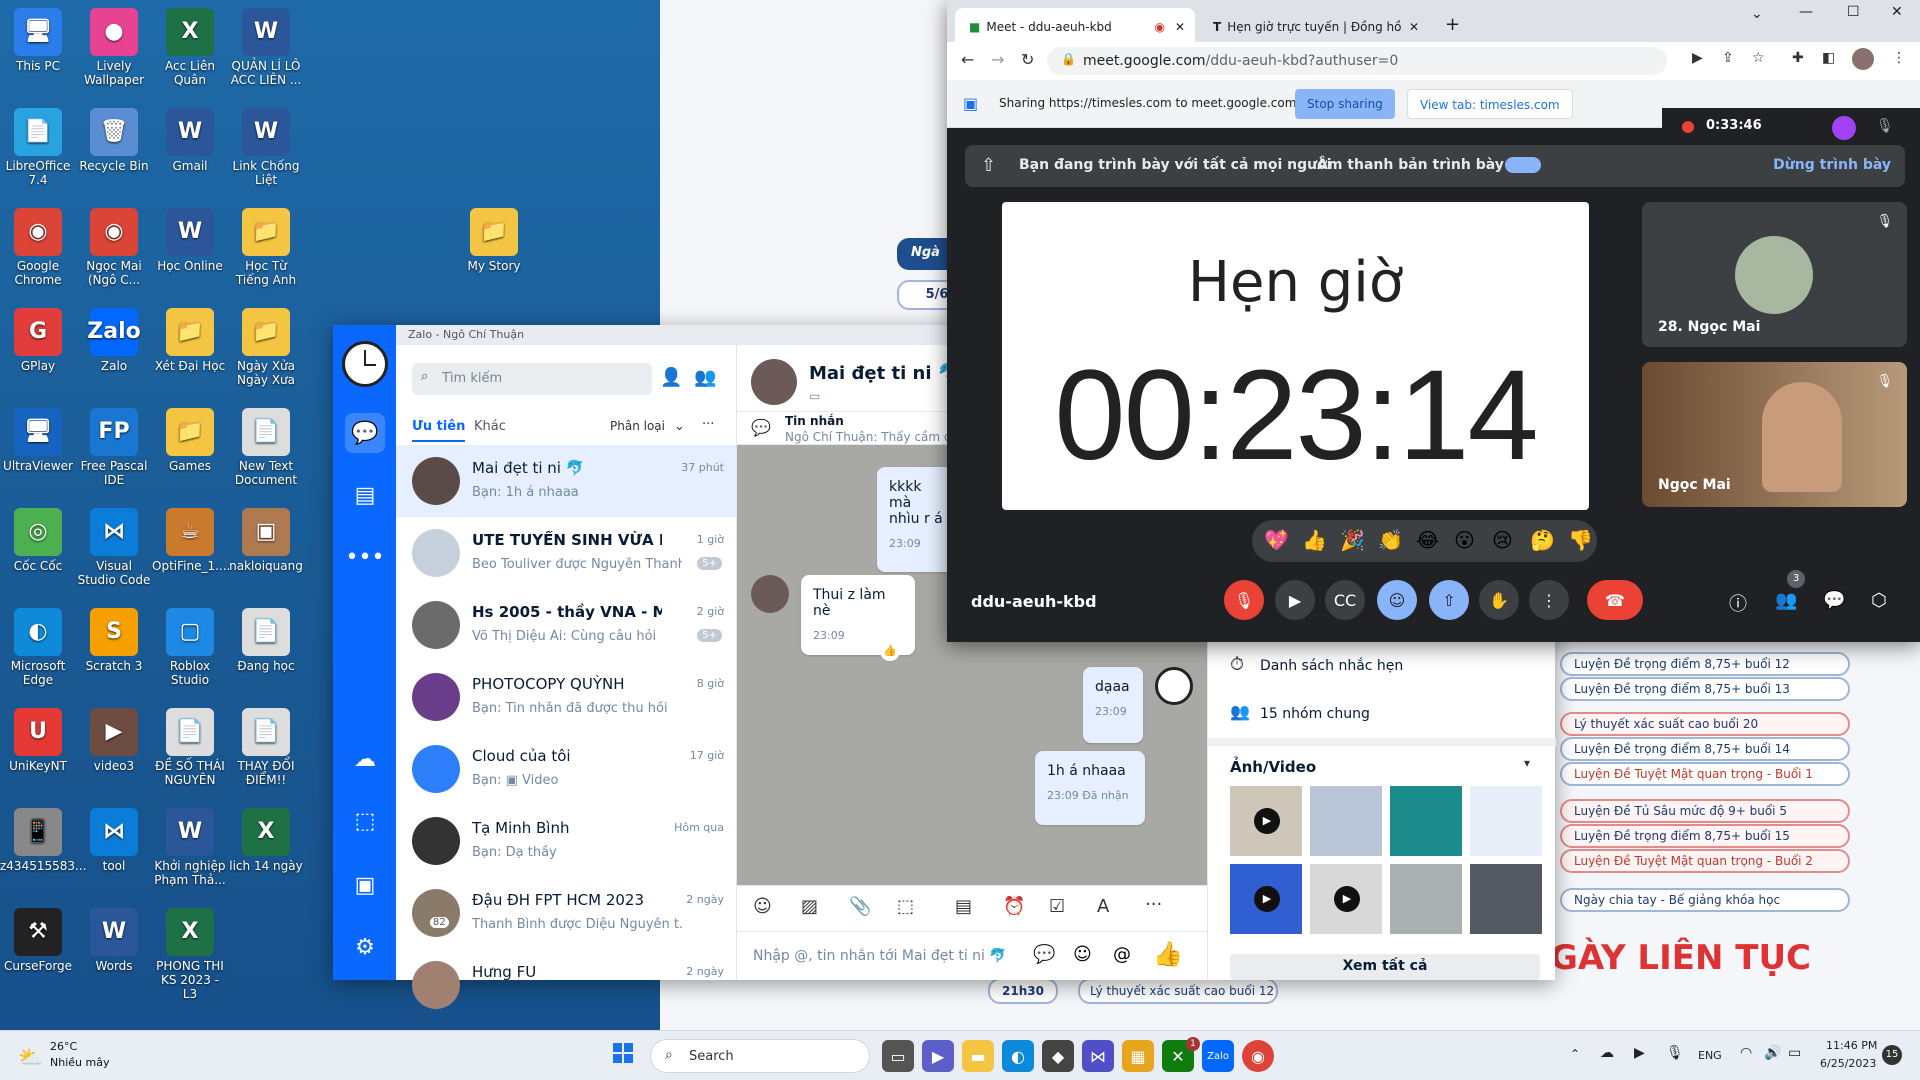 This screenshot has width=1920, height=1080. What do you see at coordinates (266, 640) in the screenshot?
I see `desktop-icon: 📄 Đang học` at bounding box center [266, 640].